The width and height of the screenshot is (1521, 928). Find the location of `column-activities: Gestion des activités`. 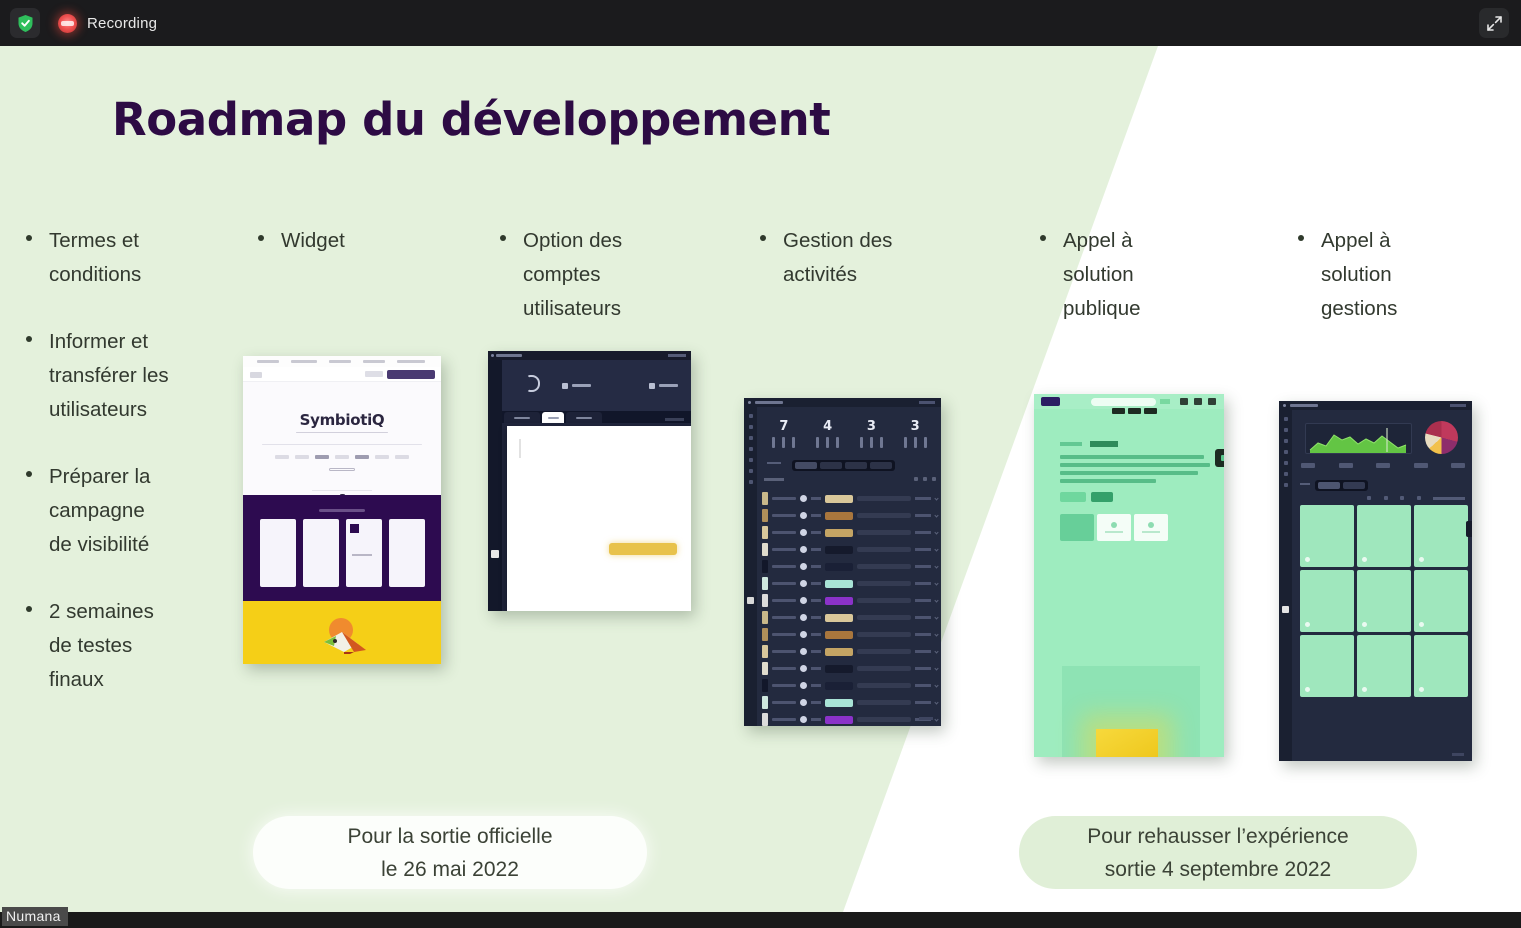

column-activities: Gestion des activités is located at coordinates (855, 270).